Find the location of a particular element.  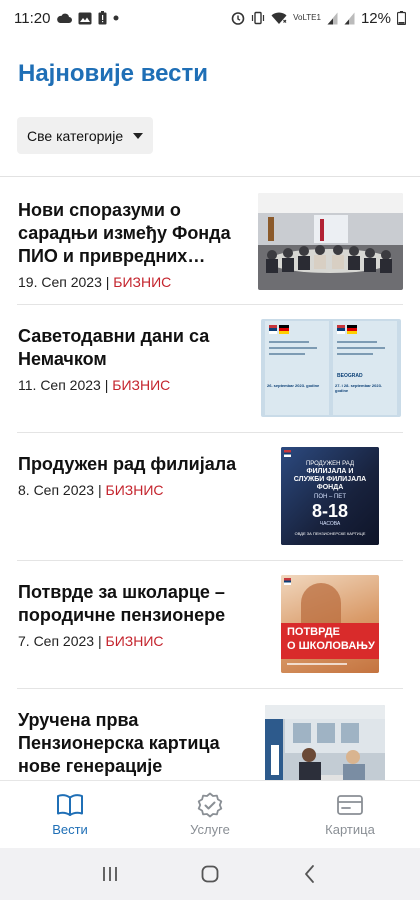

meeting-photo is located at coordinates (330, 241).